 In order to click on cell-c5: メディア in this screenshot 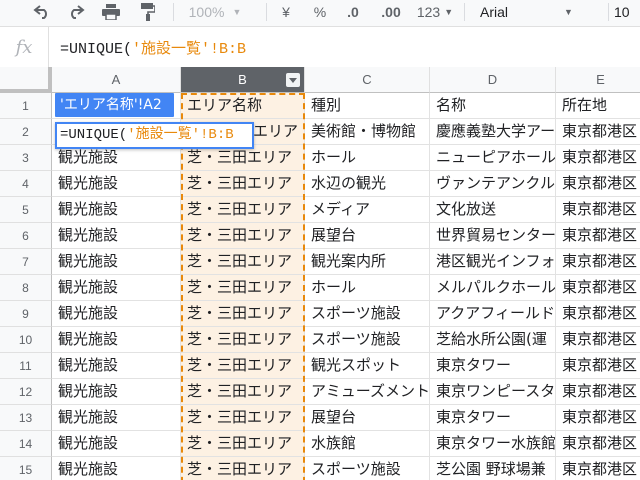, I will do `click(367, 210)`.